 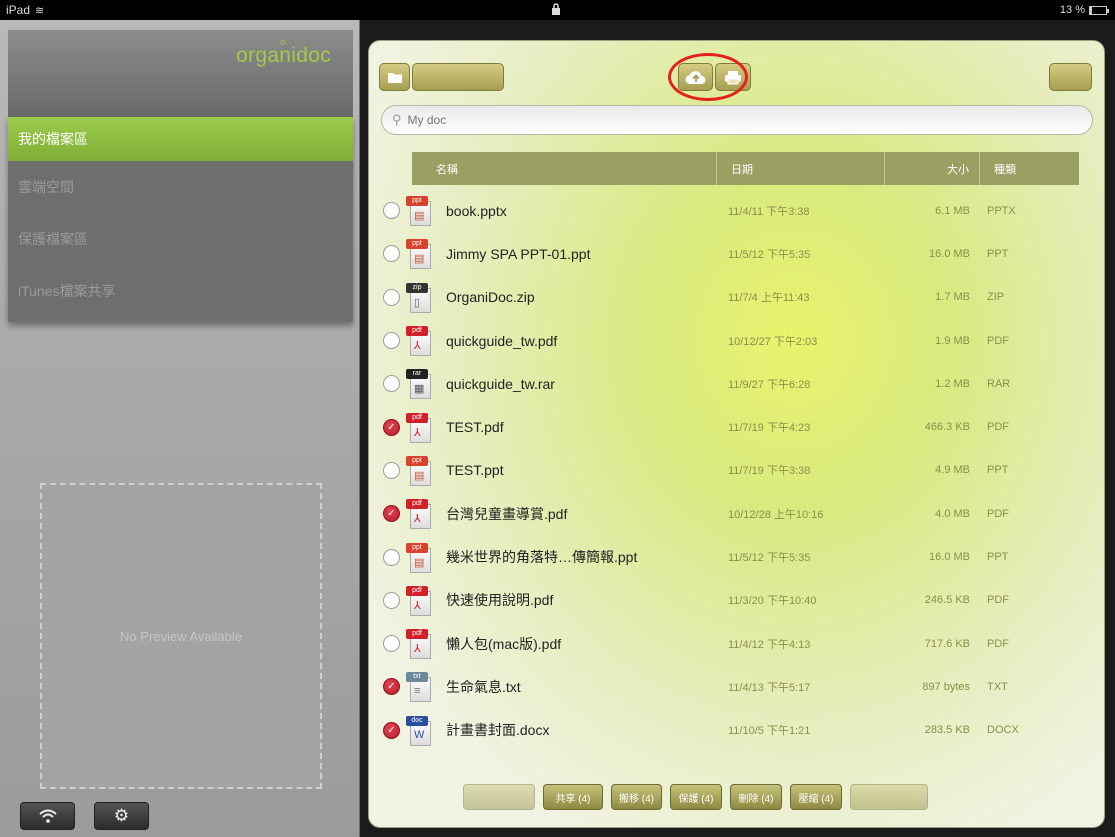 What do you see at coordinates (736, 297) in the screenshot?
I see `file-row: zip ▯ OrganiDoc.zip 11/7/4 上午11:43 1.7 MB ZIP` at bounding box center [736, 297].